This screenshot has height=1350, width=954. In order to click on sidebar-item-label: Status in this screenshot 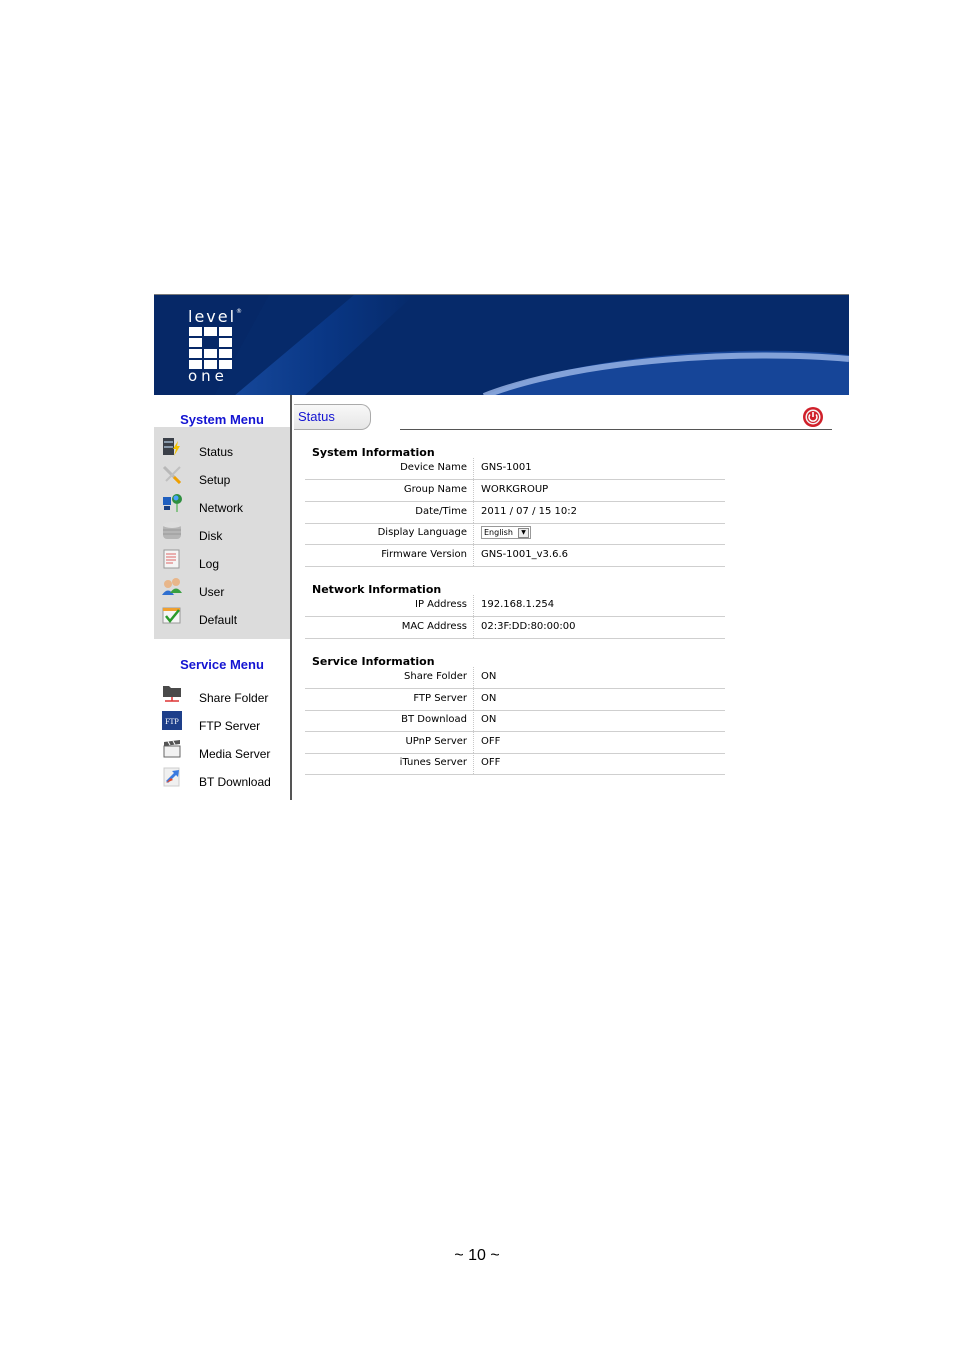, I will do `click(216, 452)`.